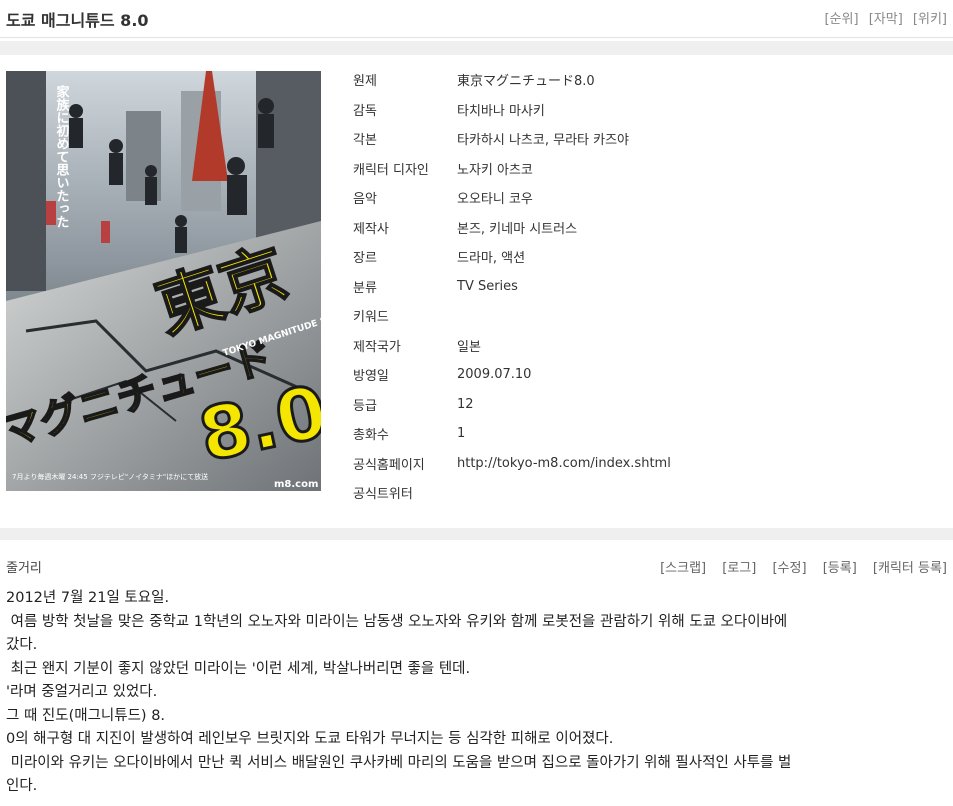 The width and height of the screenshot is (953, 806). I want to click on info-row-original-title: 원제 東京マグニチュード8.0, so click(474, 82).